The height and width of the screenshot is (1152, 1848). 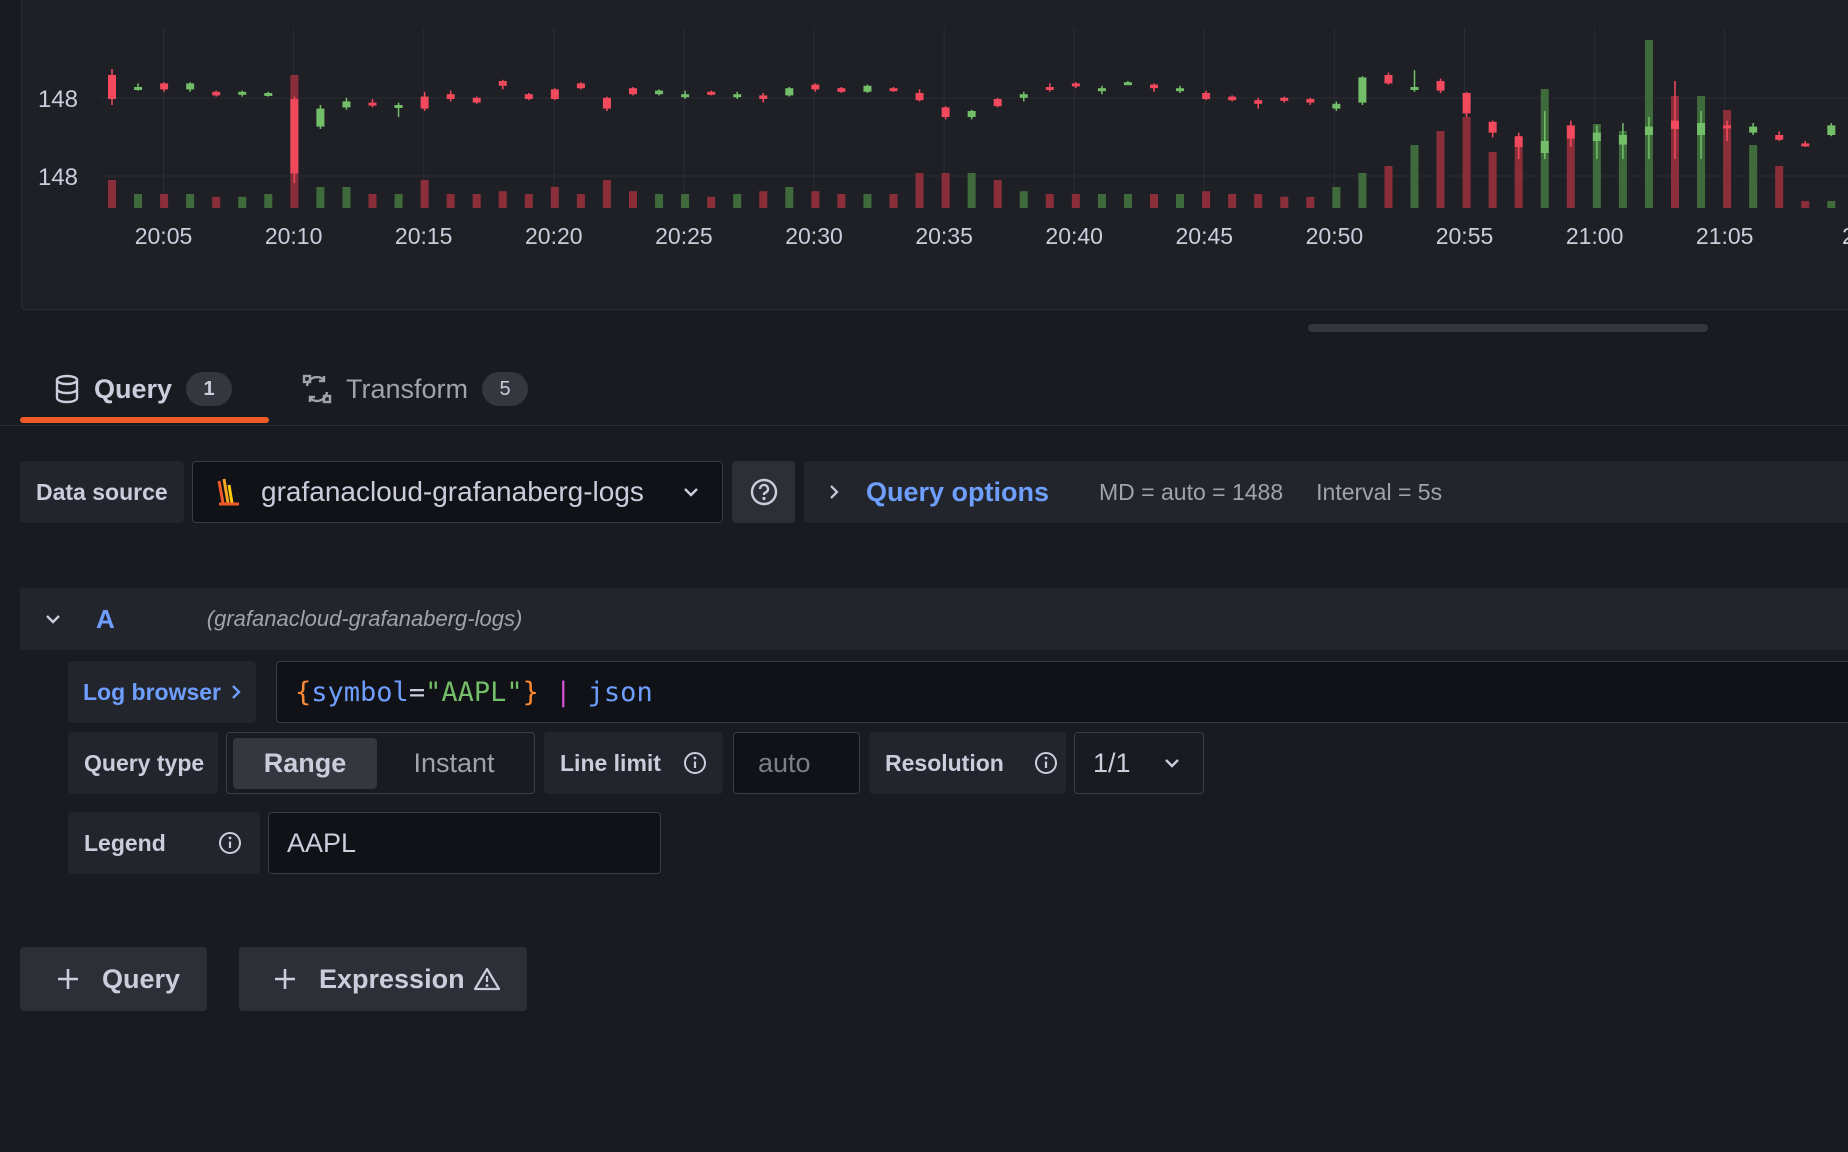 I want to click on query-type-instant: Instant, so click(x=454, y=763).